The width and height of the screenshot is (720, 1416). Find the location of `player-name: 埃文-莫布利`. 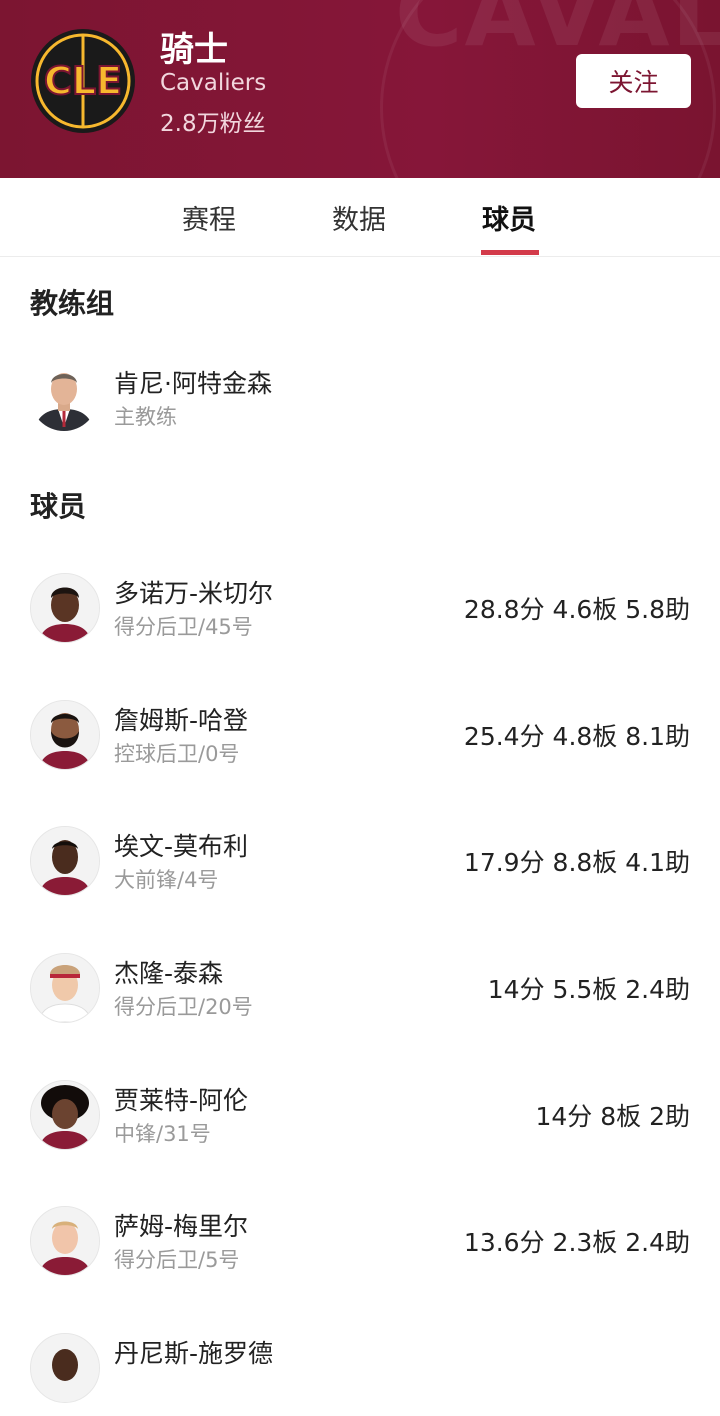

player-name: 埃文-莫布利 is located at coordinates (181, 846).